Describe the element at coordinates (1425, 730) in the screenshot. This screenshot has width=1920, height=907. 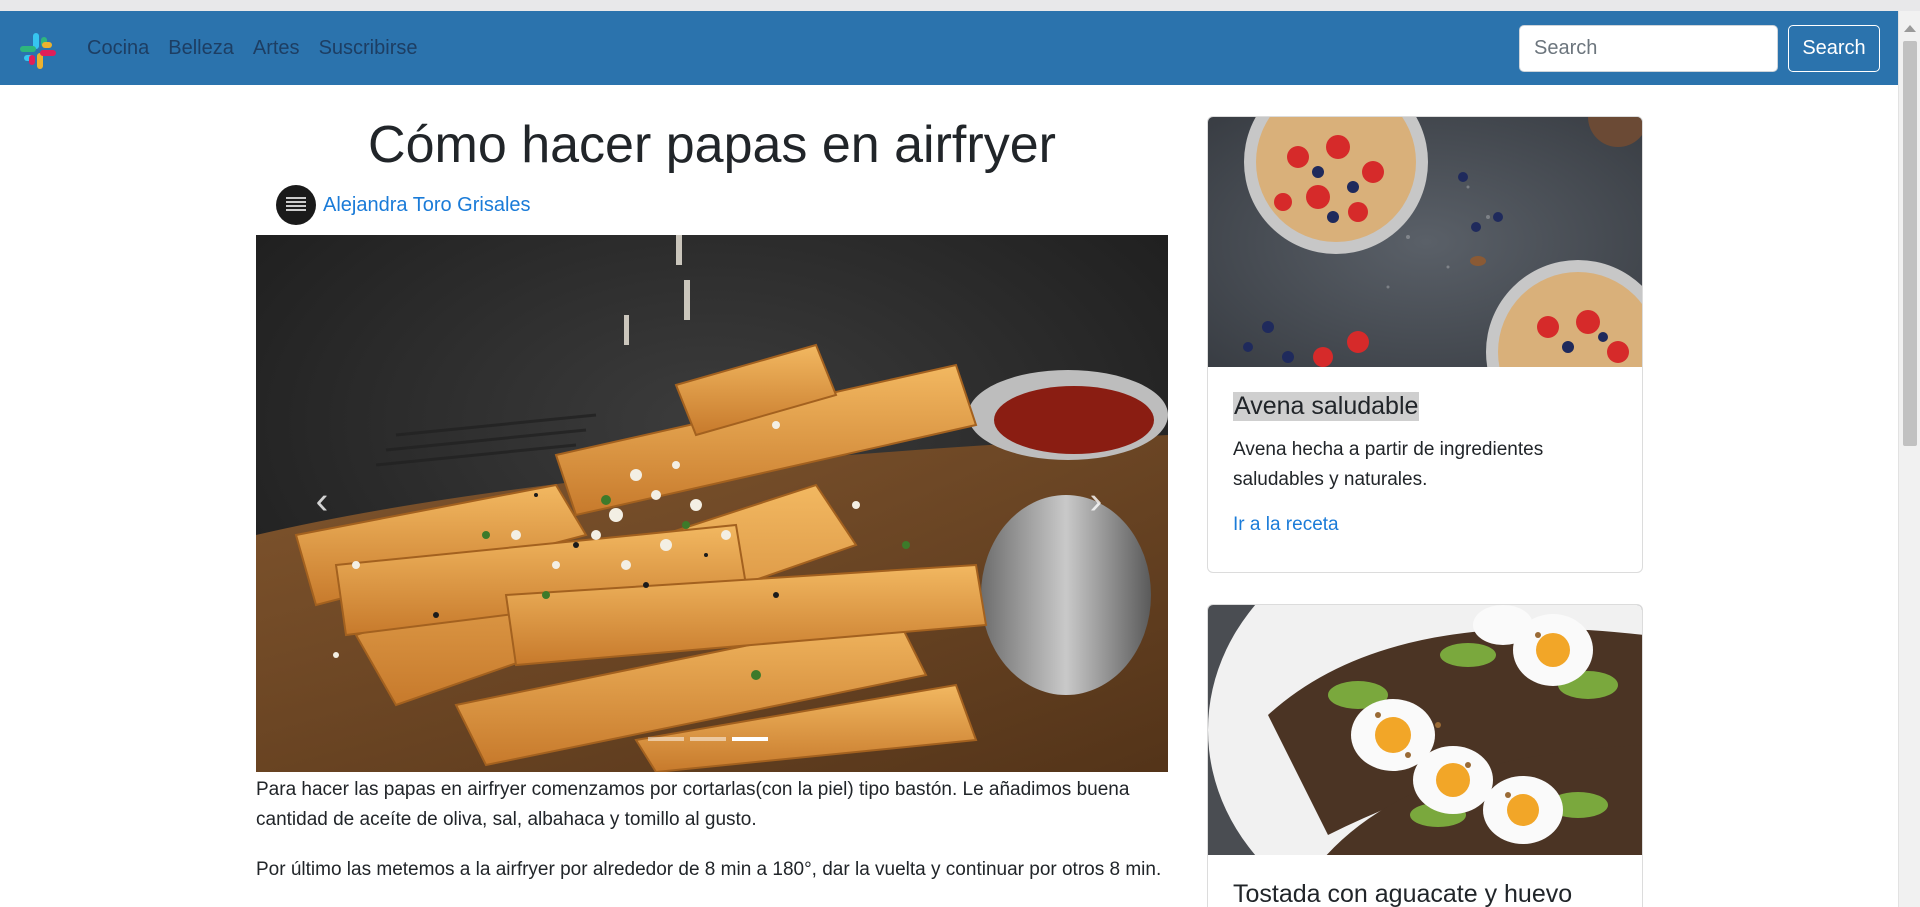
I see `tostada-image` at that location.